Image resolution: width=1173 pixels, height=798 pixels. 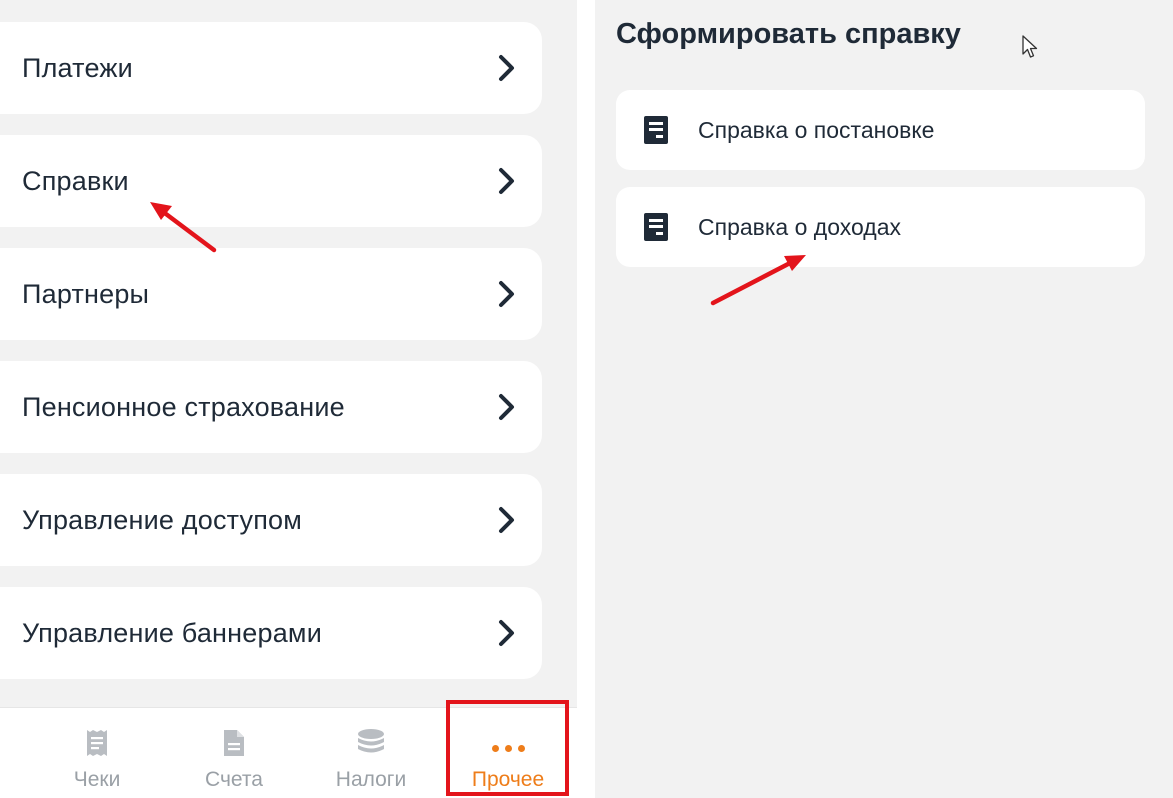 What do you see at coordinates (508, 779) in the screenshot?
I see `tab-label: Прочее` at bounding box center [508, 779].